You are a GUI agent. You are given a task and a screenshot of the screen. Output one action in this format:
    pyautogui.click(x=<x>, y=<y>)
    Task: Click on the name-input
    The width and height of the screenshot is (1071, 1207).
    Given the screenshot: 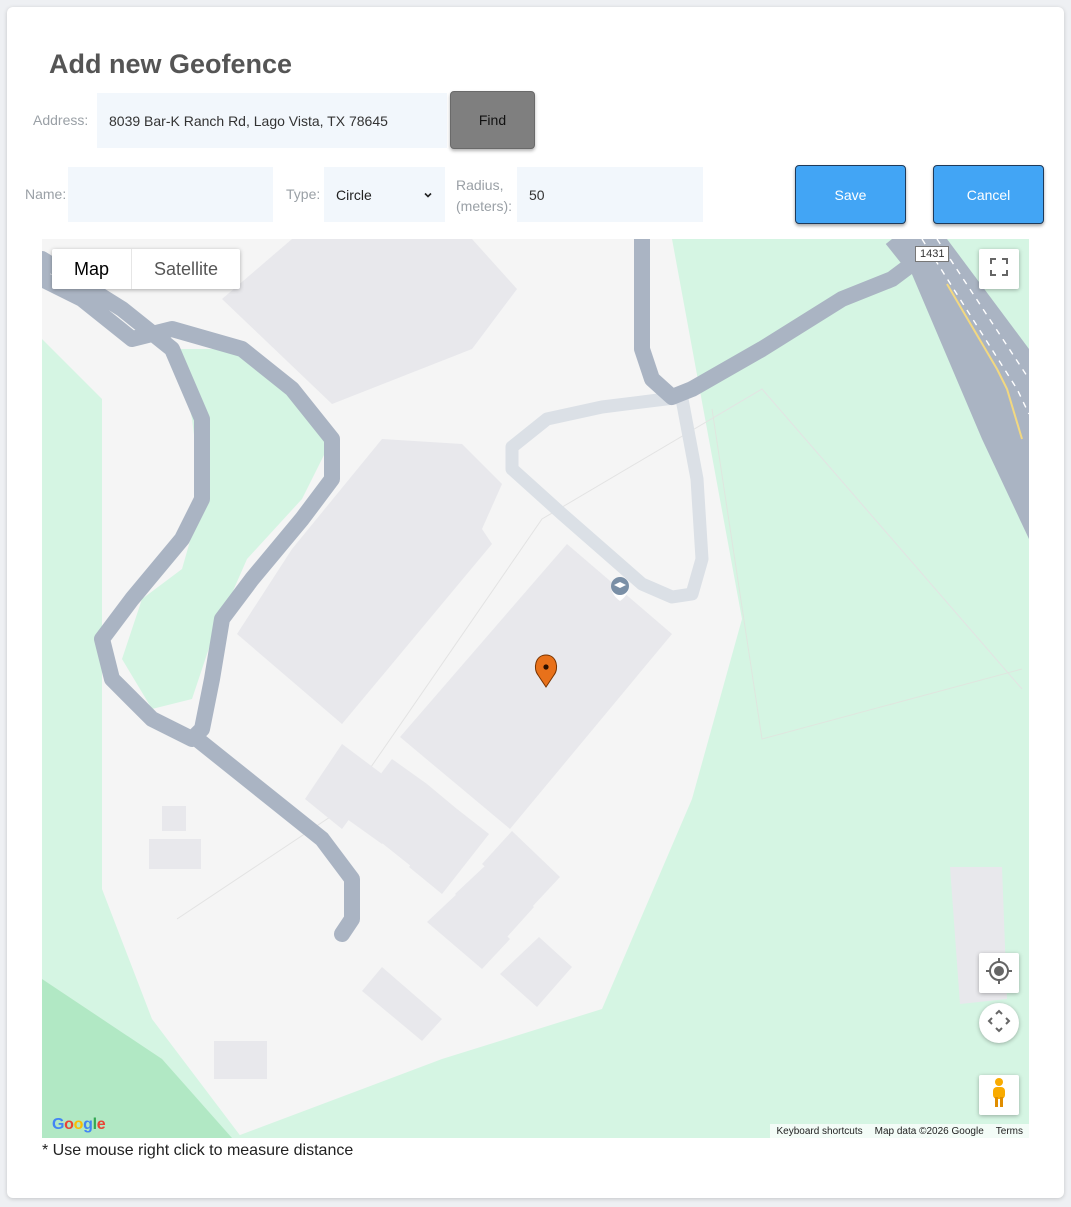 What is the action you would take?
    pyautogui.click(x=170, y=194)
    